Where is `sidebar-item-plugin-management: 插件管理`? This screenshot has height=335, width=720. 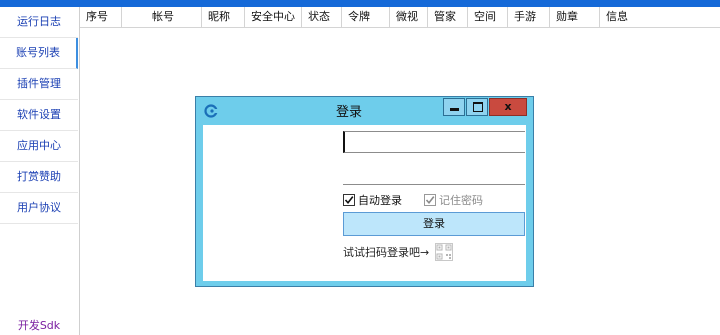
sidebar-item-plugin-management: 插件管理 is located at coordinates (39, 84).